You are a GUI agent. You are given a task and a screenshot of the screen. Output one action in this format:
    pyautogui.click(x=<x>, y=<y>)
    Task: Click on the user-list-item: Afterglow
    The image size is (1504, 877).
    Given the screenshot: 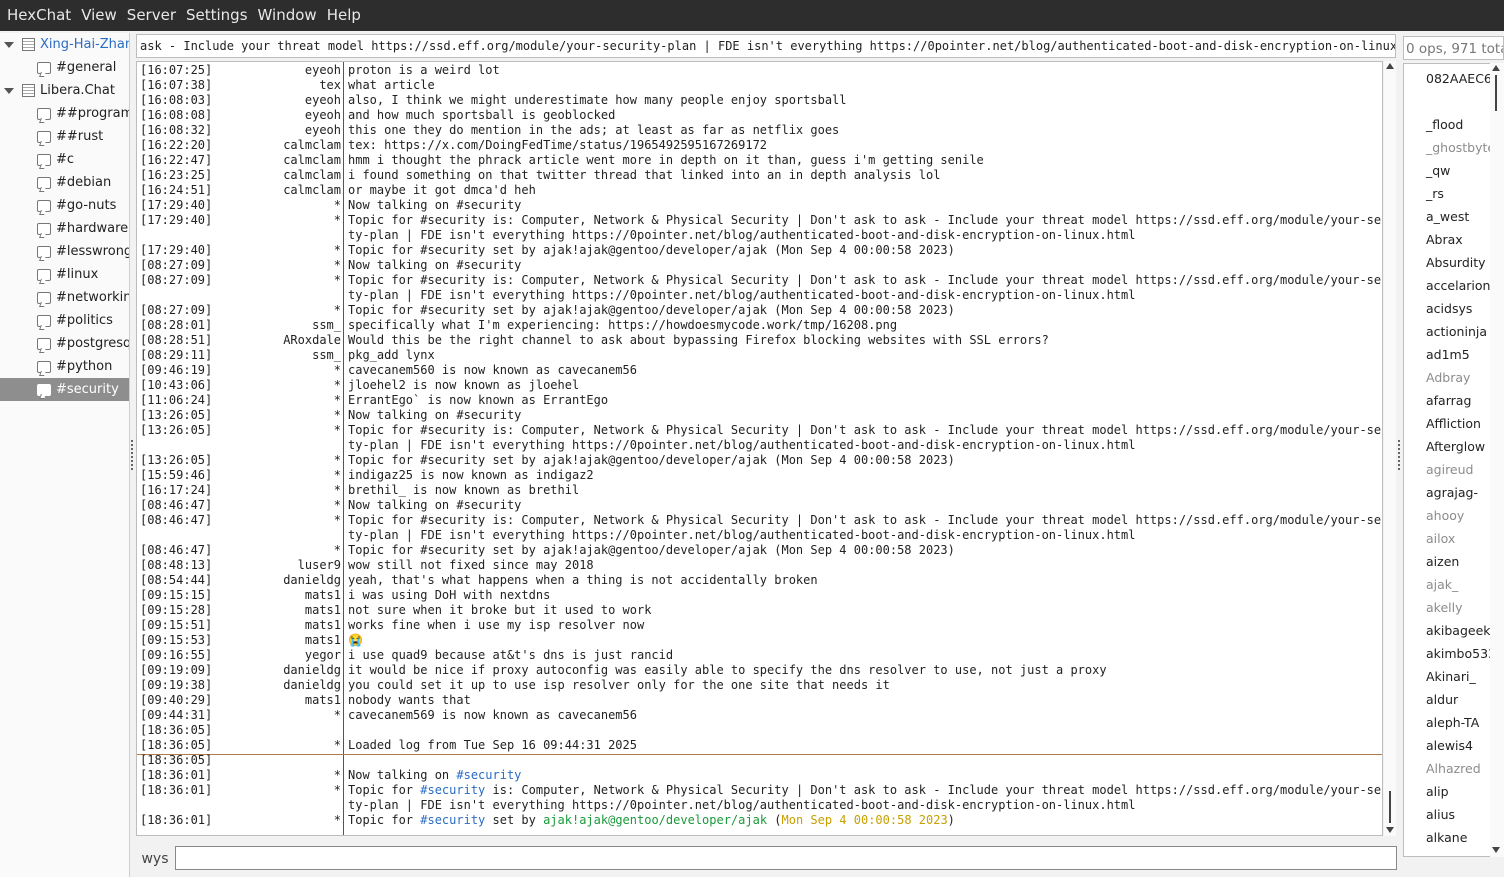 What is the action you would take?
    pyautogui.click(x=1455, y=446)
    